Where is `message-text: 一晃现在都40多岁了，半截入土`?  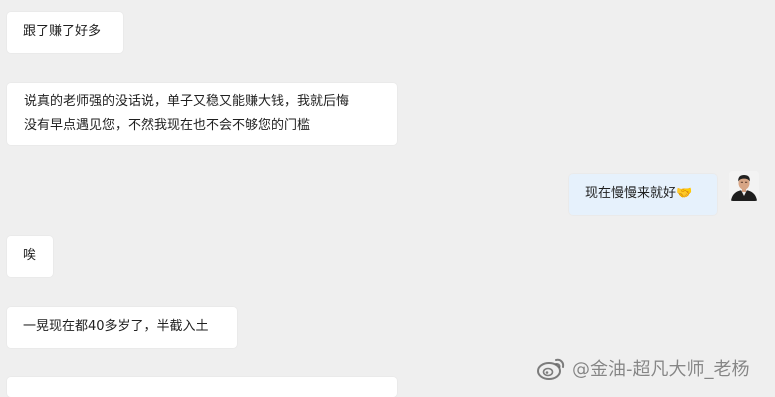
message-text: 一晃现在都40多岁了，半截入土 is located at coordinates (116, 326).